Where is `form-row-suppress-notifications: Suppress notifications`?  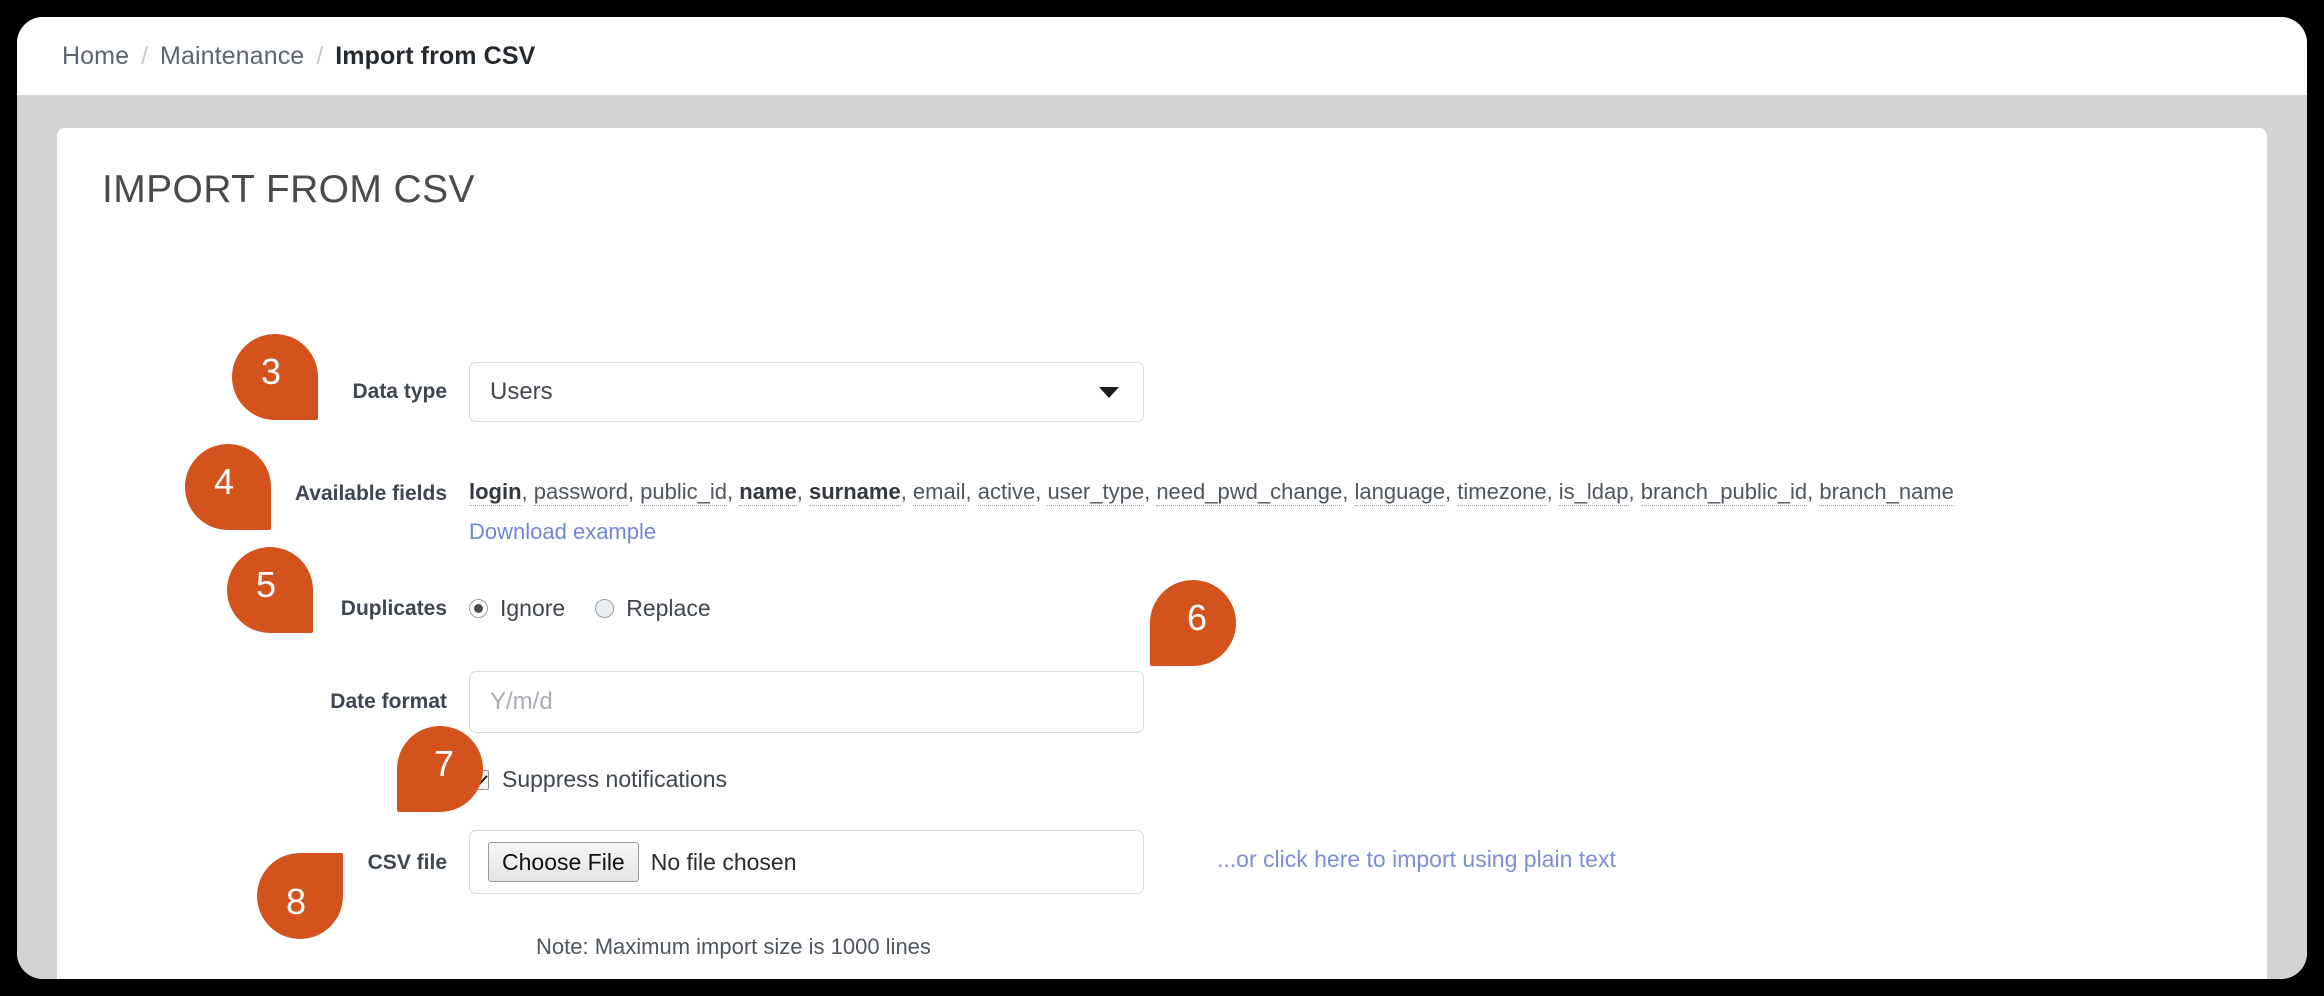 form-row-suppress-notifications: Suppress notifications is located at coordinates (598, 779).